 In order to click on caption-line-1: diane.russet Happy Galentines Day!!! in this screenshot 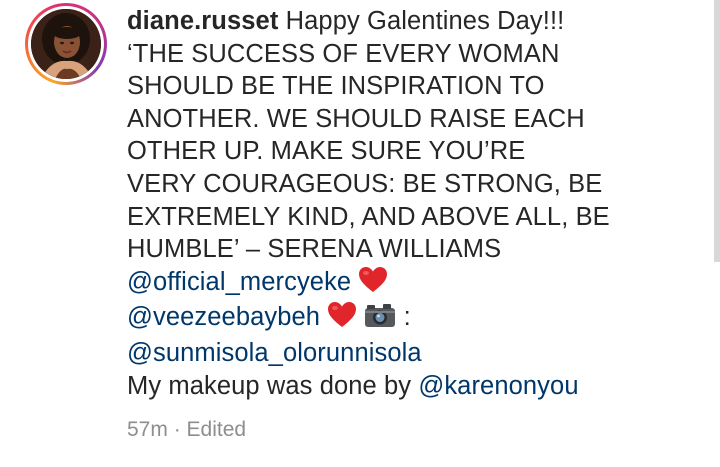, I will do `click(407, 21)`.